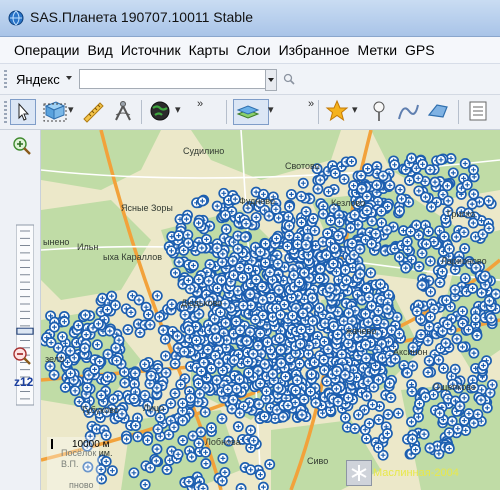 This screenshot has height=490, width=500. What do you see at coordinates (23, 112) in the screenshot?
I see `pointer-tool-button` at bounding box center [23, 112].